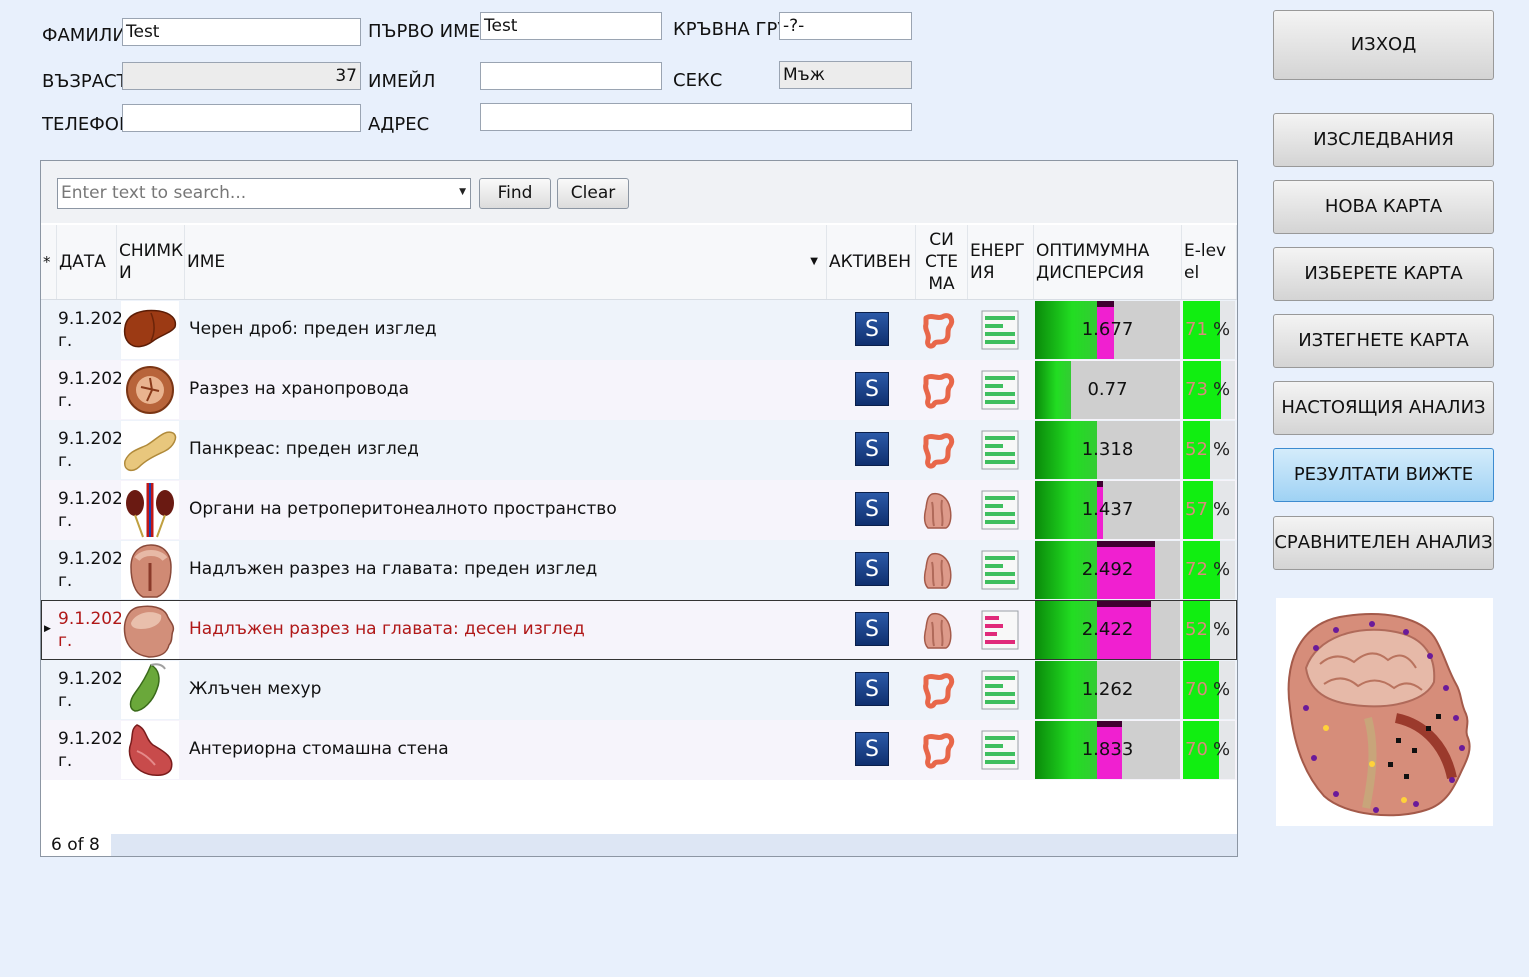 The height and width of the screenshot is (977, 1529). Describe the element at coordinates (1107, 690) in the screenshot. I see `dispersion-bar: 1.262` at that location.